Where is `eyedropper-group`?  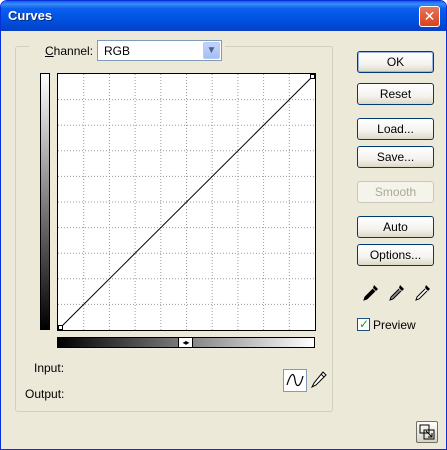
eyedropper-group is located at coordinates (401, 294).